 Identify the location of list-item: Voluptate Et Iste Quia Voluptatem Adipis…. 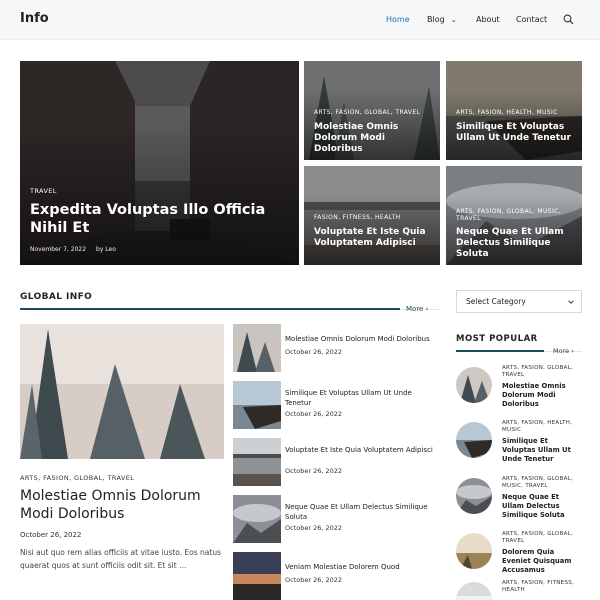
(335, 462).